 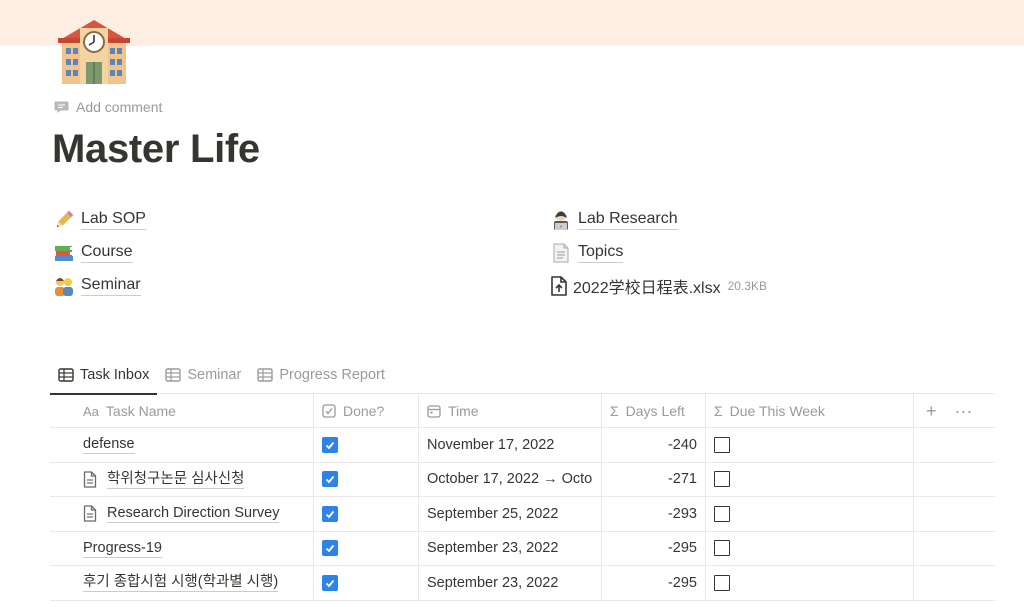 I want to click on column-header-label: Due This Week, so click(x=777, y=411).